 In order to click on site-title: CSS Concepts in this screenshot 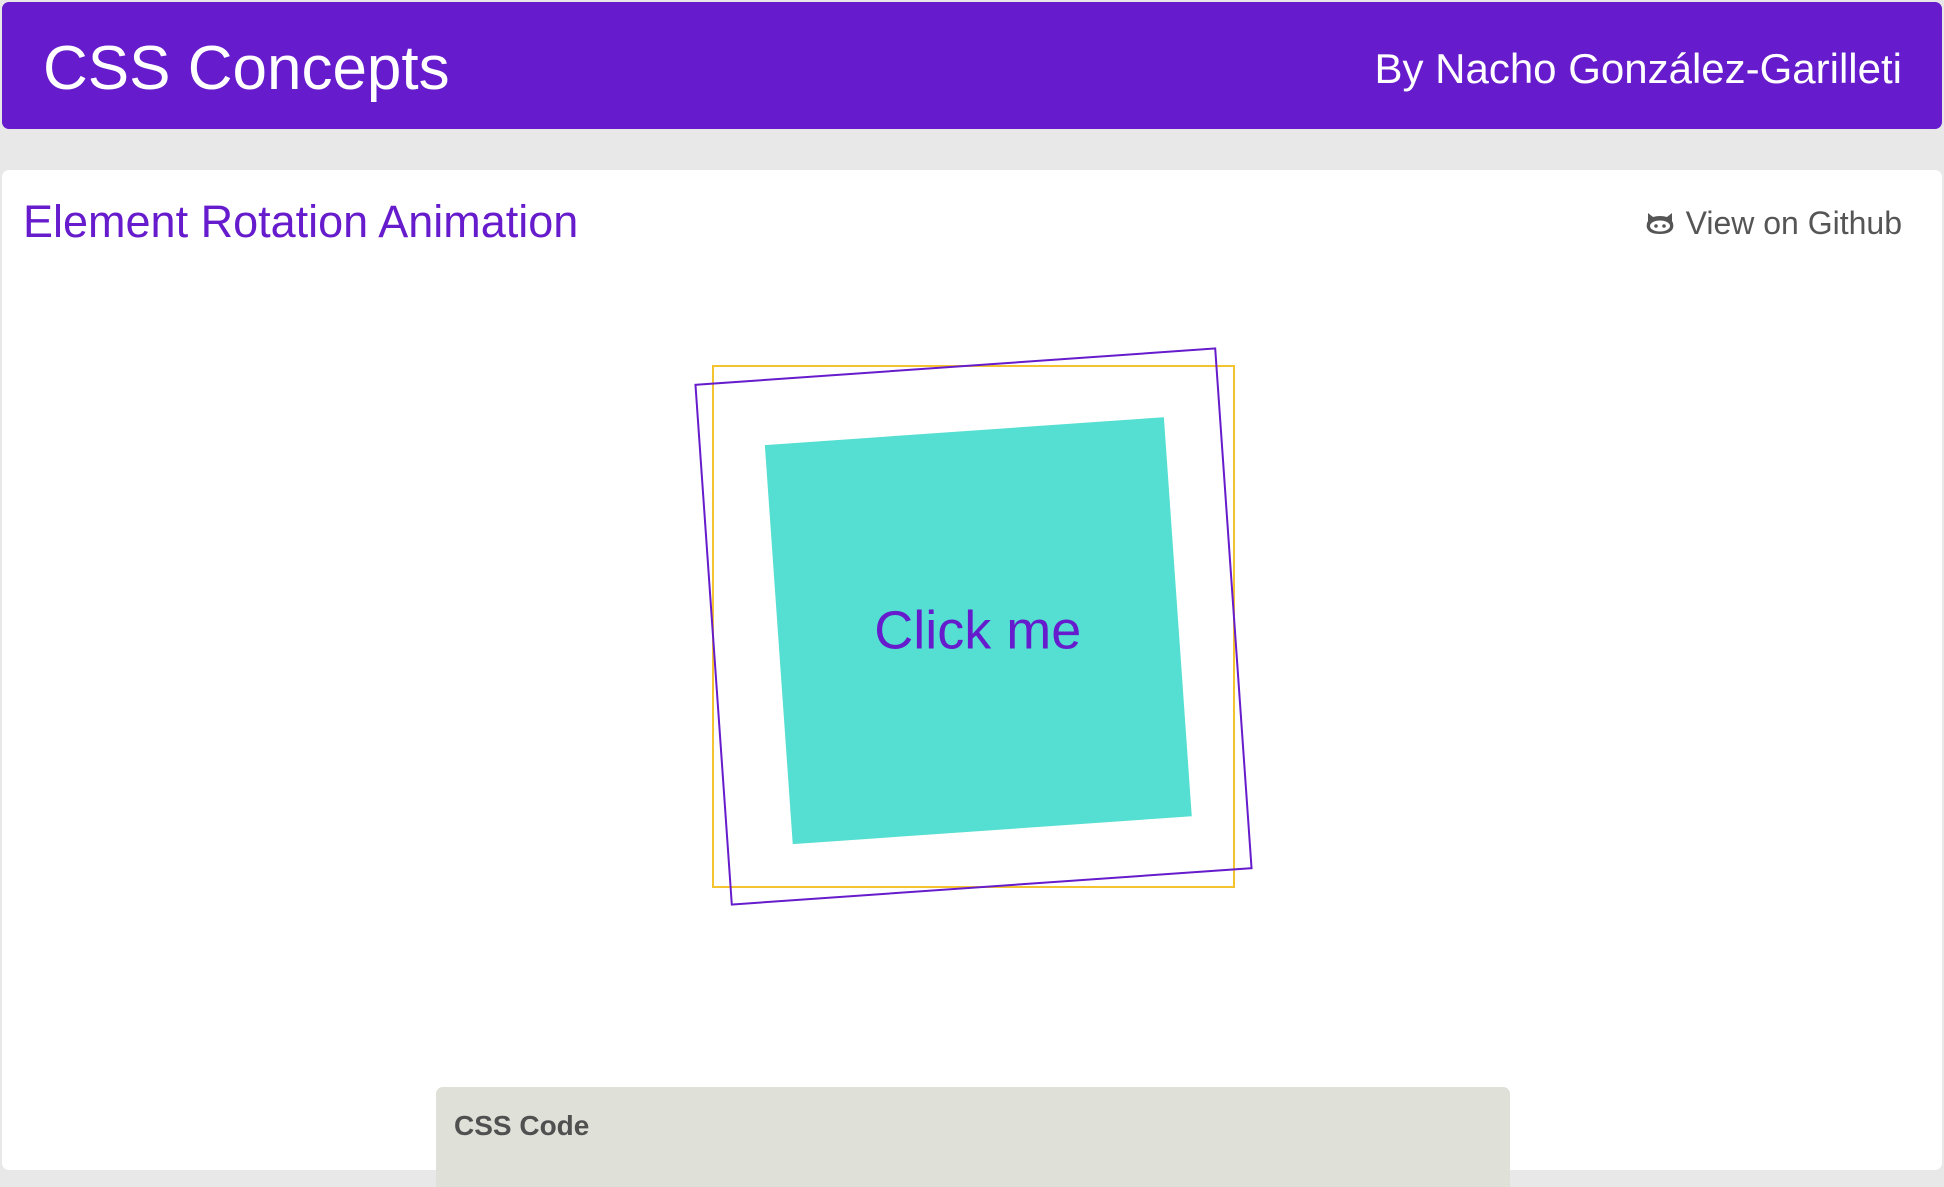, I will do `click(246, 68)`.